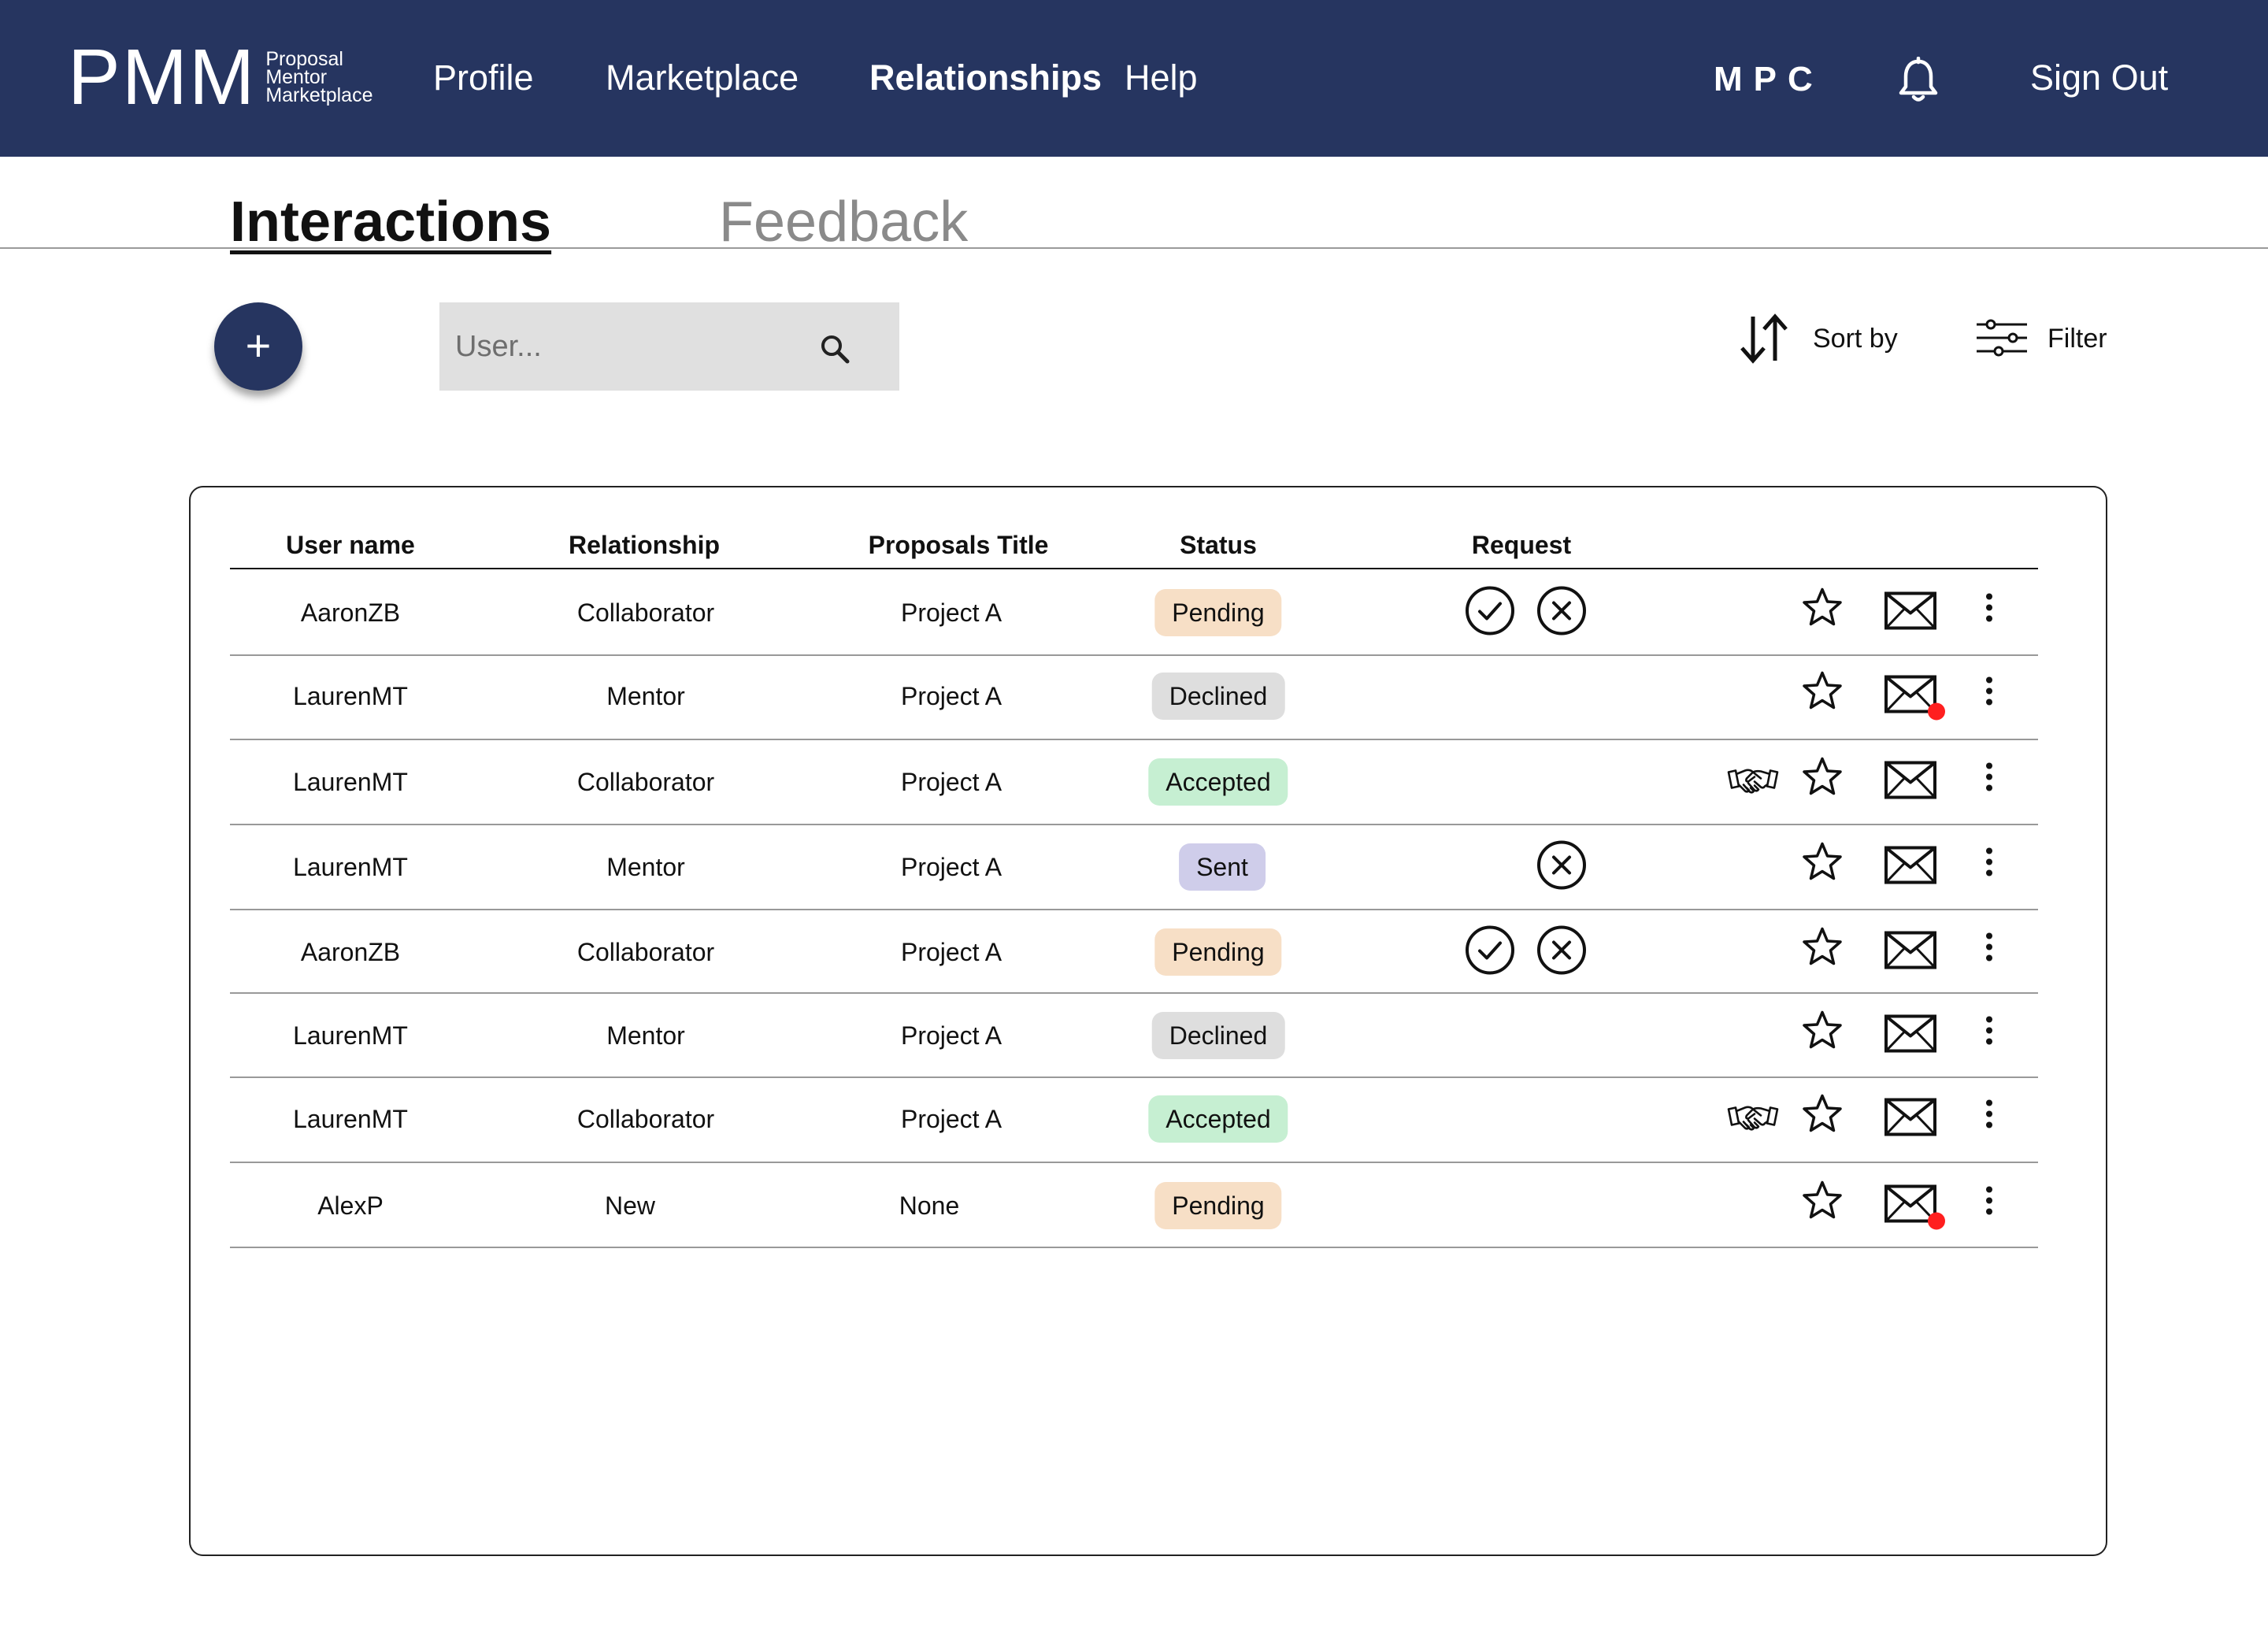 This screenshot has width=2268, height=1649. I want to click on tabs-divider, so click(1134, 248).